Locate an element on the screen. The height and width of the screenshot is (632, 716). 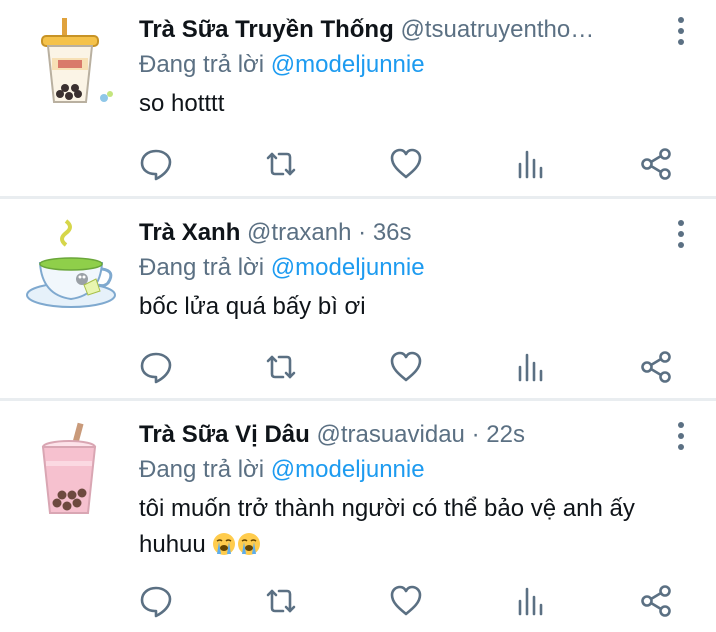
green-tea-cup-icon is located at coordinates (71, 263).